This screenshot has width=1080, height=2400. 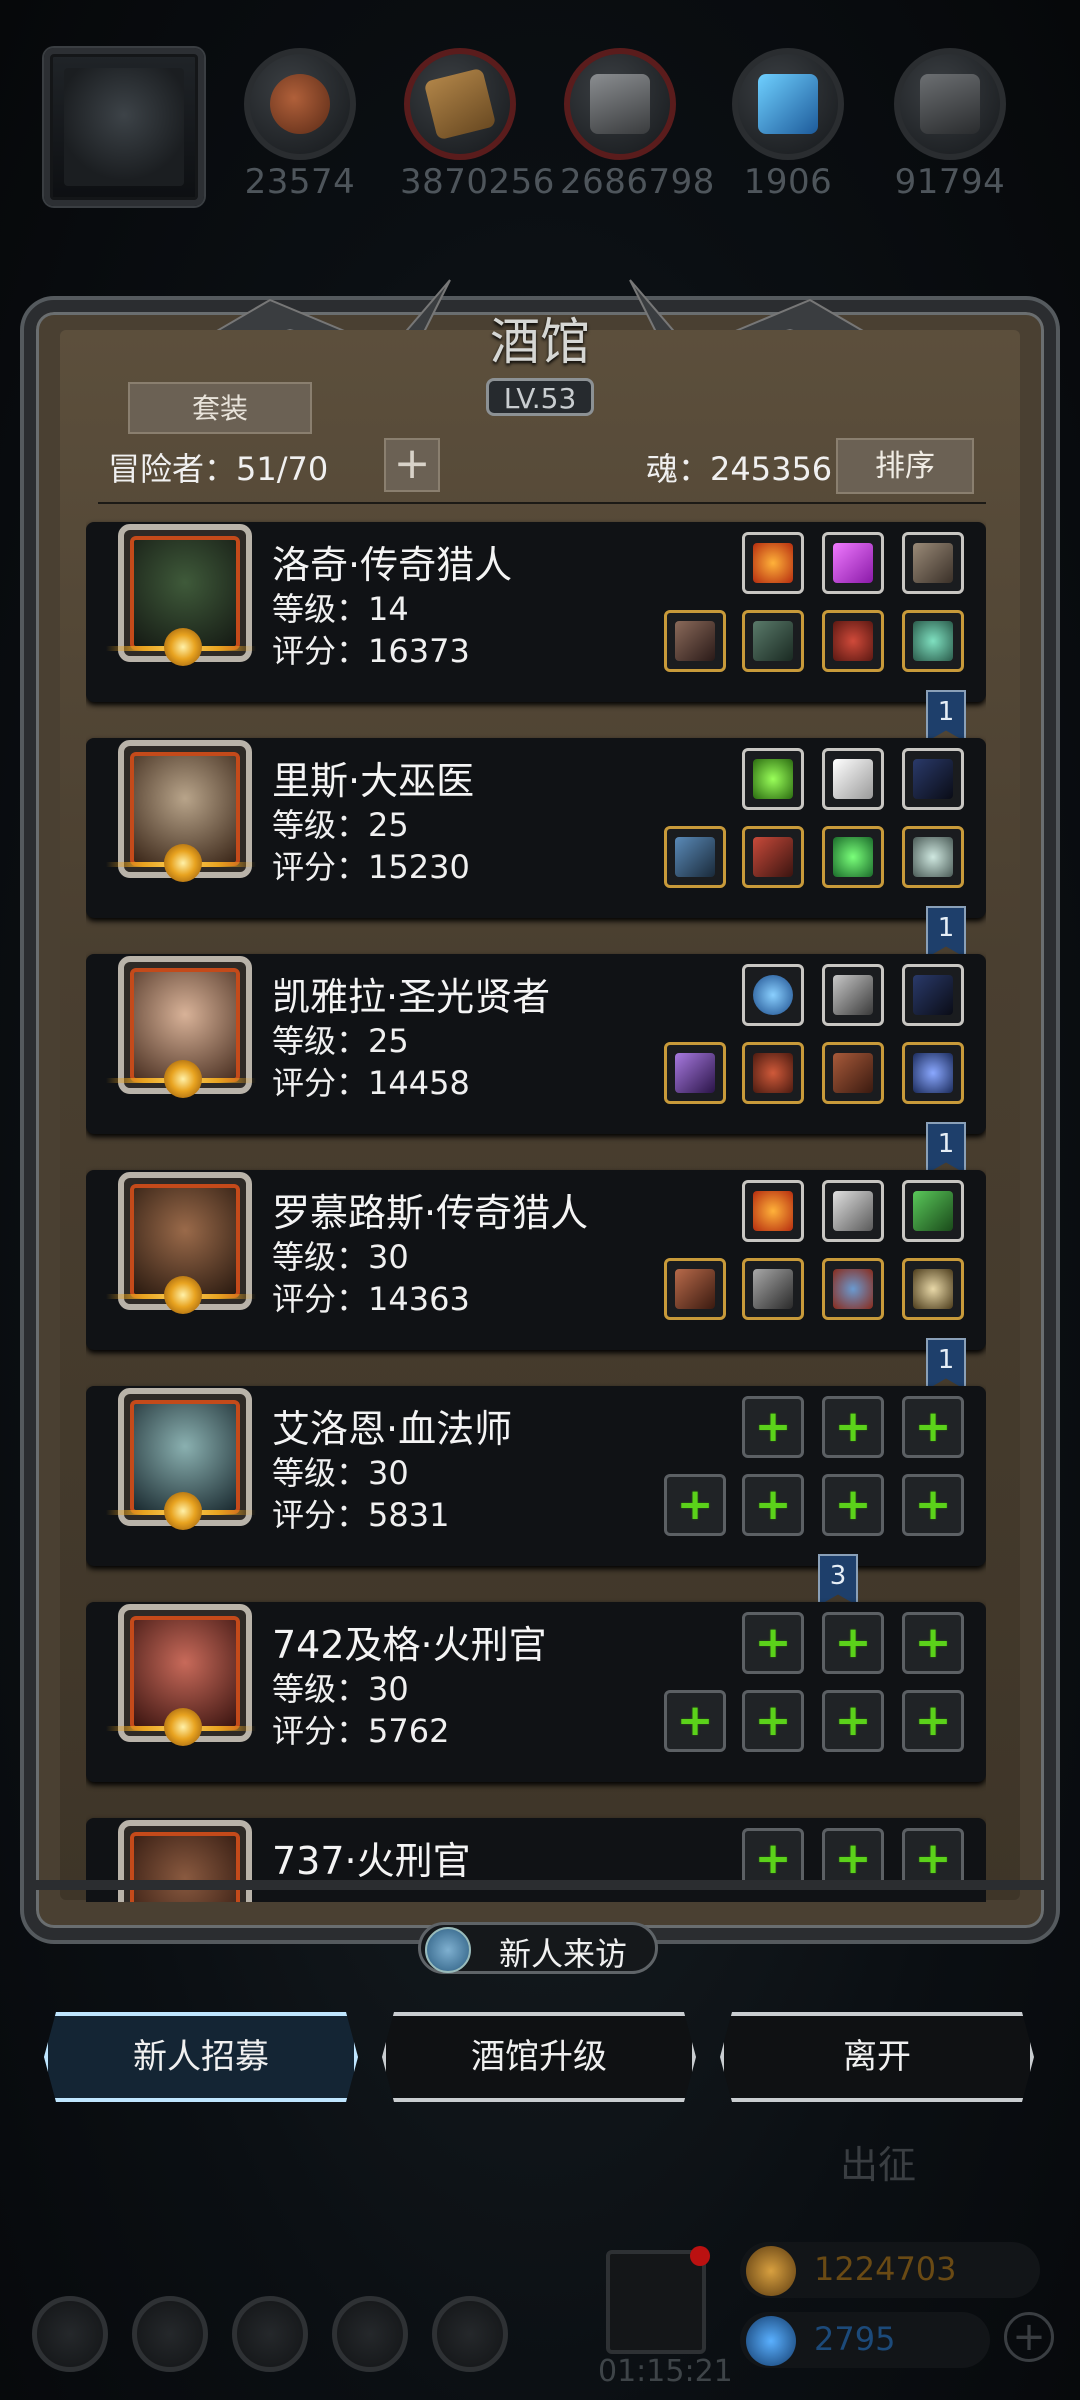 I want to click on player-avatar, so click(x=124, y=127).